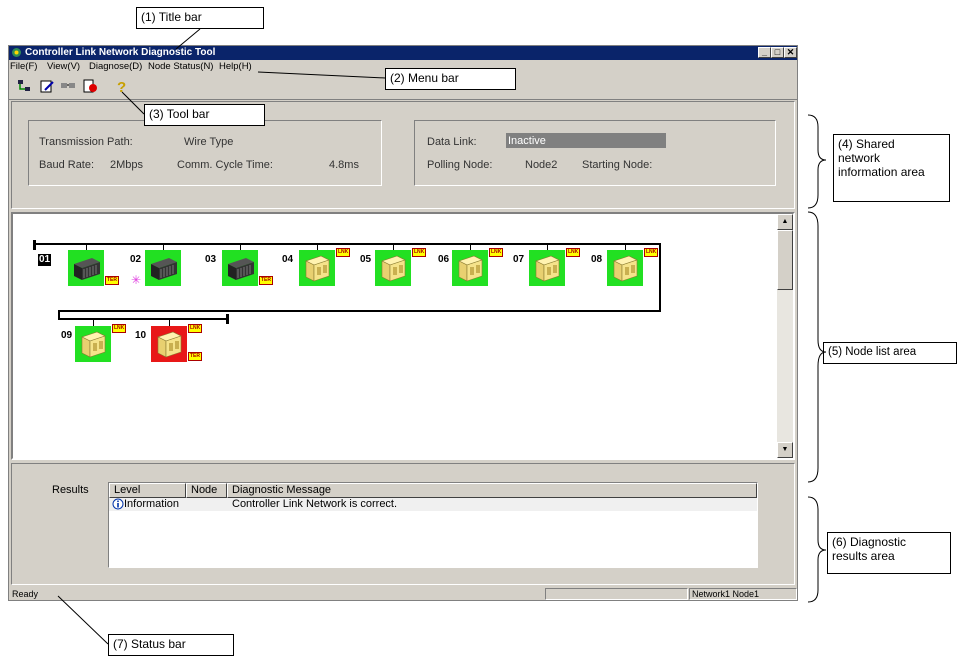 The height and width of the screenshot is (656, 958). What do you see at coordinates (136, 280) in the screenshot?
I see `polling-node-icon: ✳` at bounding box center [136, 280].